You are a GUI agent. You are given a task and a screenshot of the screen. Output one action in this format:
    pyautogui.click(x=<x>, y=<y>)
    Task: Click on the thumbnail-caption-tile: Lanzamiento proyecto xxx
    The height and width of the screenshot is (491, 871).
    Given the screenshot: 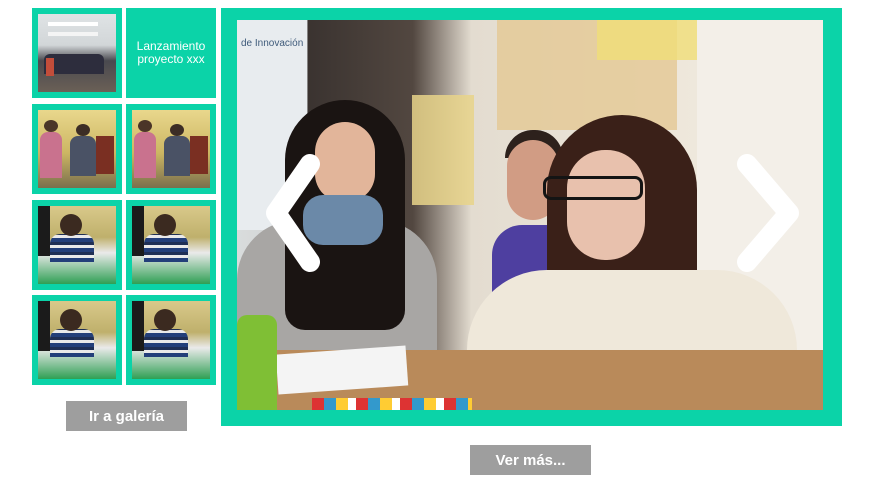 What is the action you would take?
    pyautogui.click(x=171, y=53)
    